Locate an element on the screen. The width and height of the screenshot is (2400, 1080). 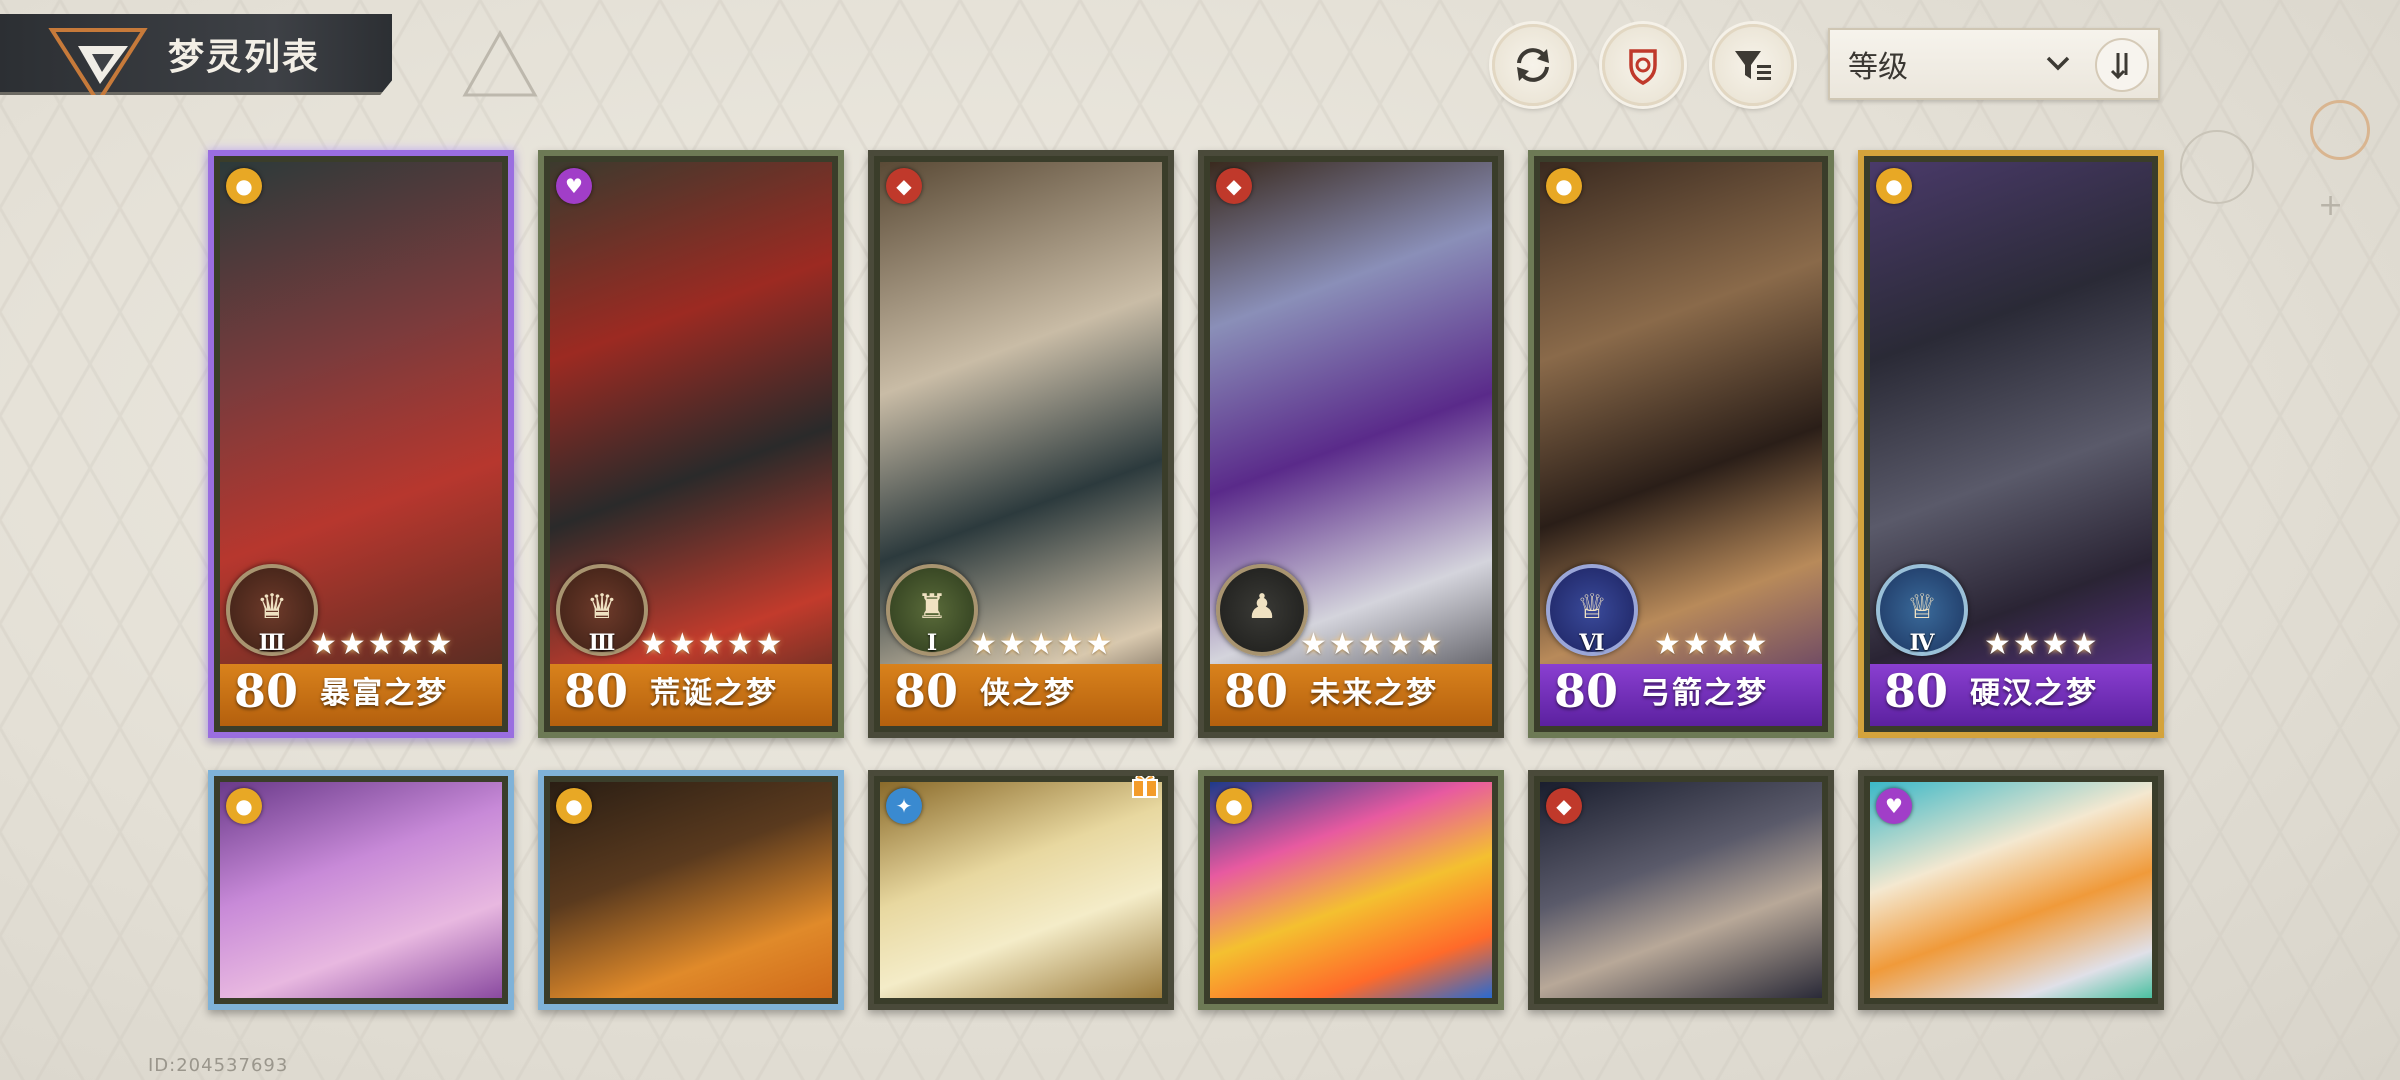
rank-badge: ♜ Ⅰ is located at coordinates (932, 610).